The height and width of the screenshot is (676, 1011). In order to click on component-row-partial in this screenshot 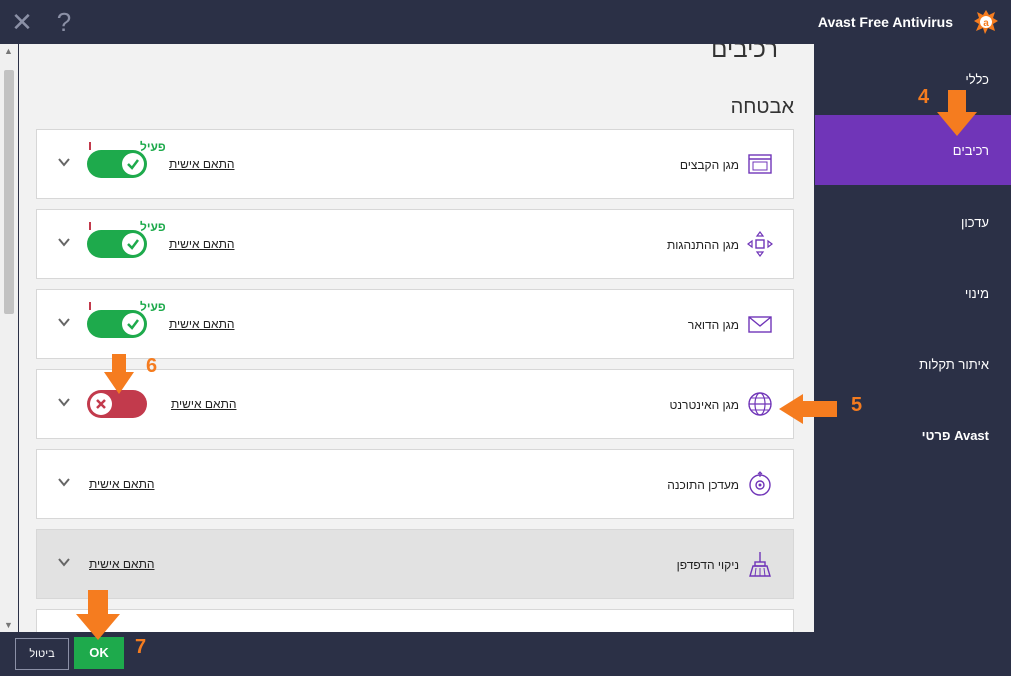, I will do `click(415, 620)`.